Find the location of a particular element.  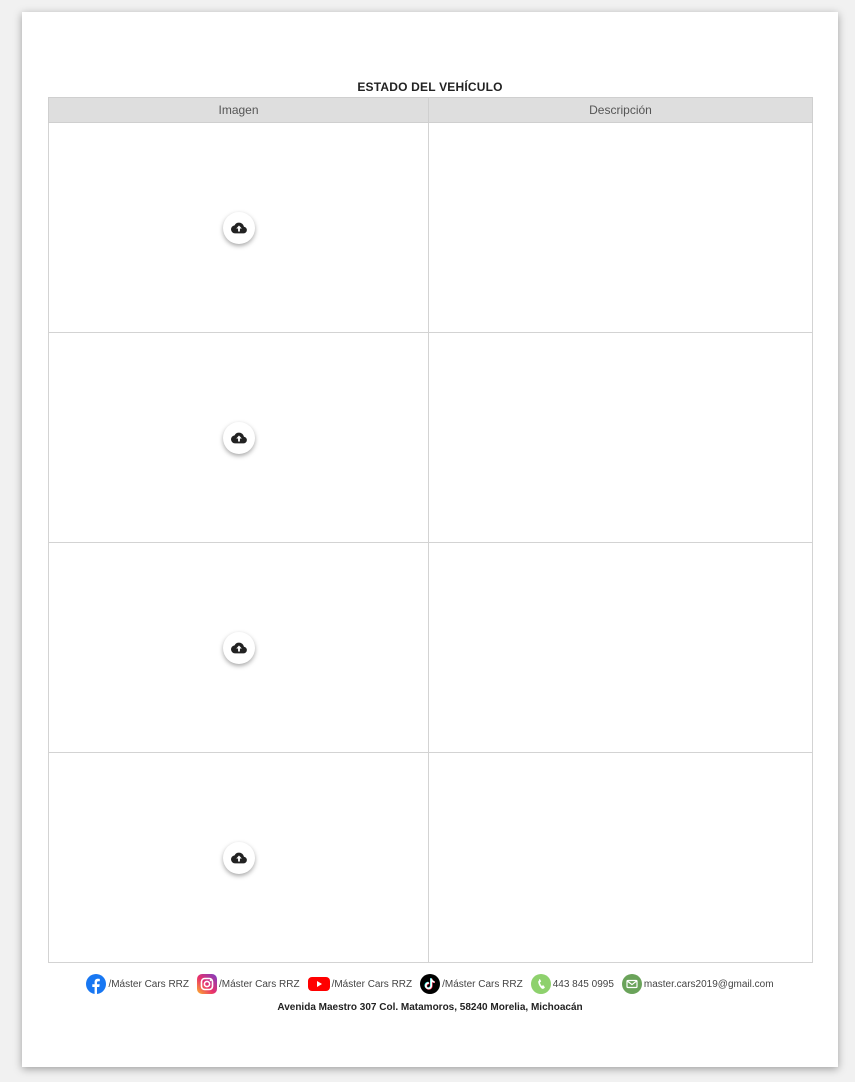

email-icon is located at coordinates (631, 984).